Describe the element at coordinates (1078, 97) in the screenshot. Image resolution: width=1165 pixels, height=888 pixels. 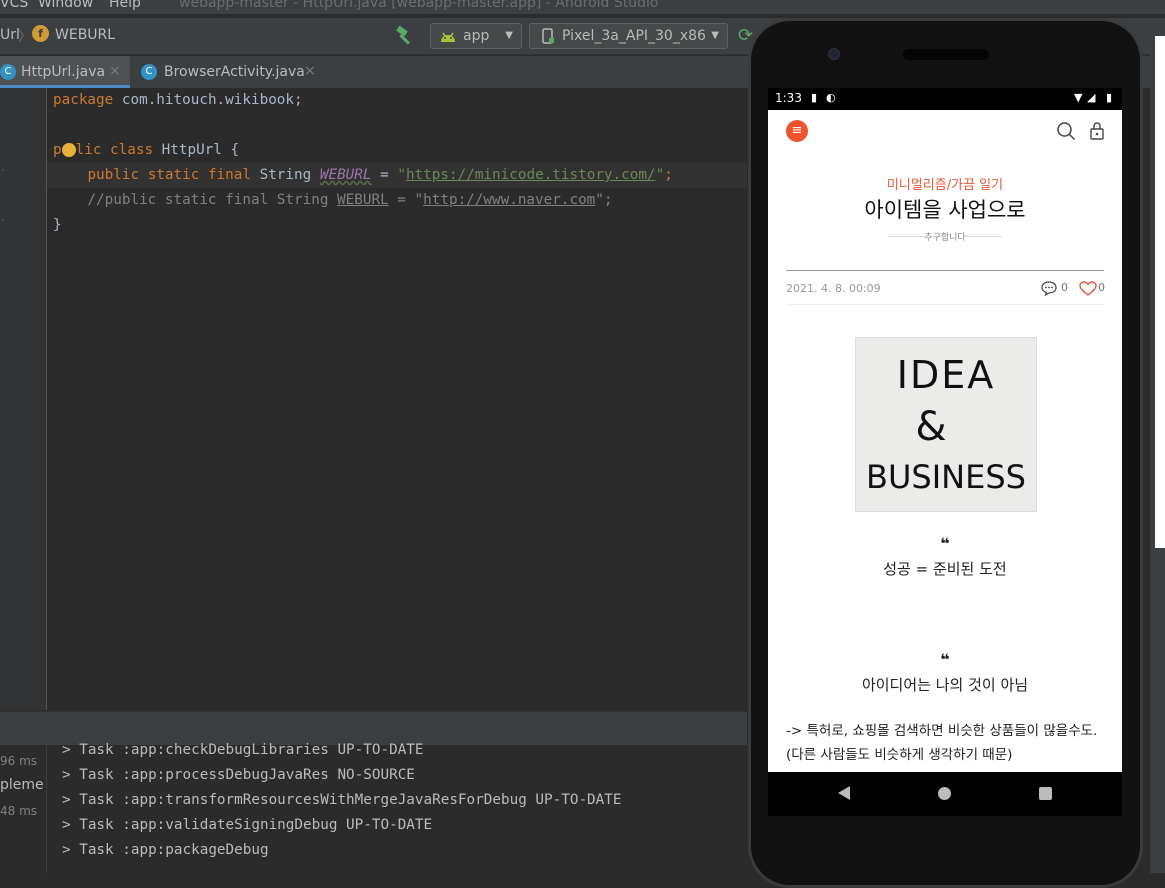
I see `wifi-icon: ▼` at that location.